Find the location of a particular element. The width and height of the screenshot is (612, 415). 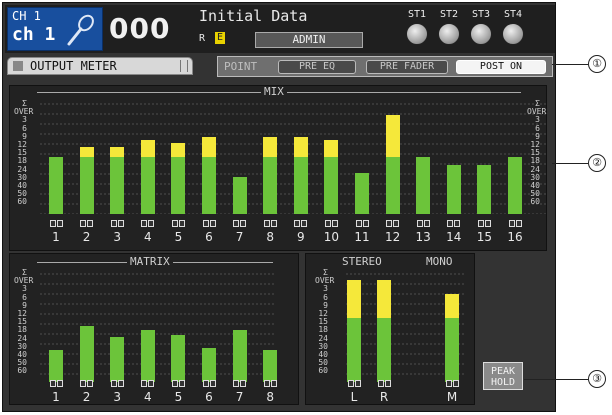

st2-knob-icon is located at coordinates (449, 34).